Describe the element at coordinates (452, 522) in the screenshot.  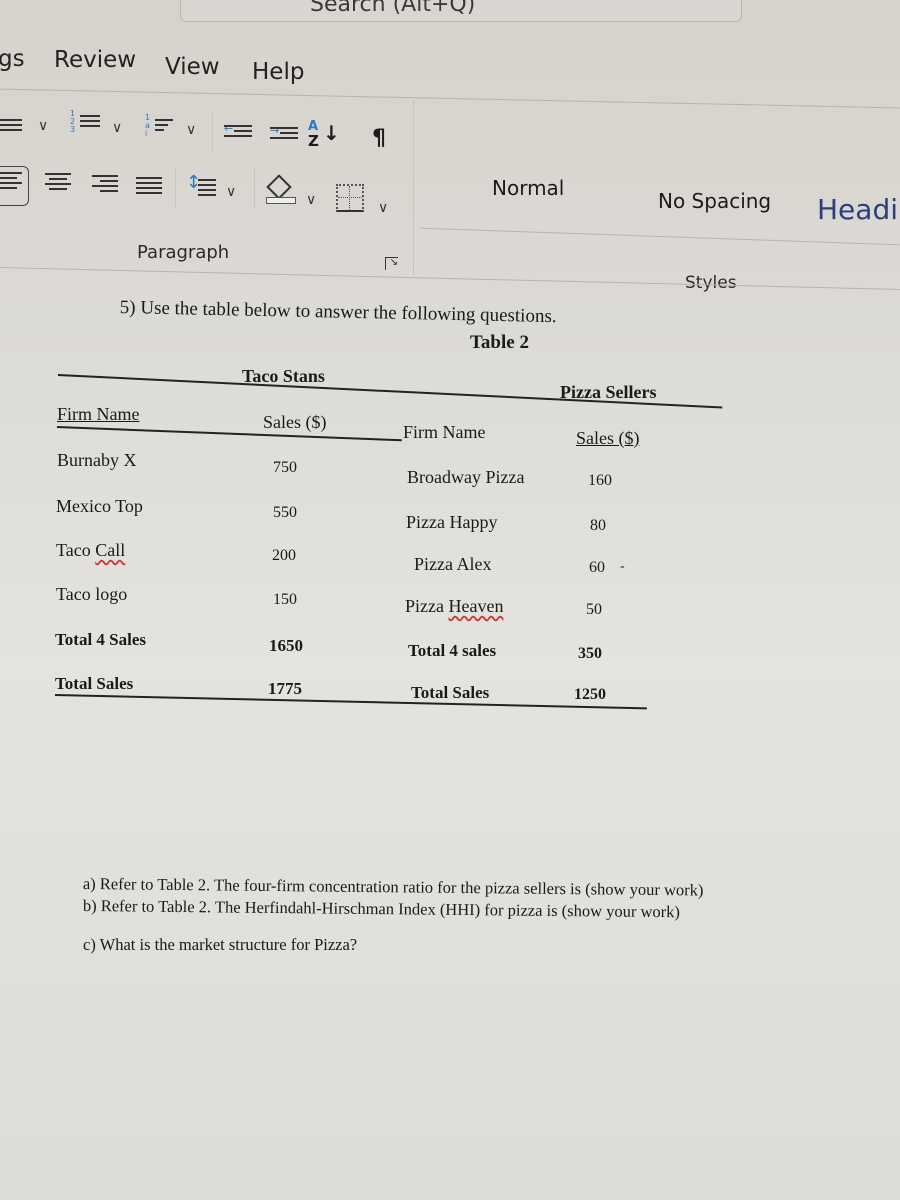
I see `firm-name: Pizza Happy` at that location.